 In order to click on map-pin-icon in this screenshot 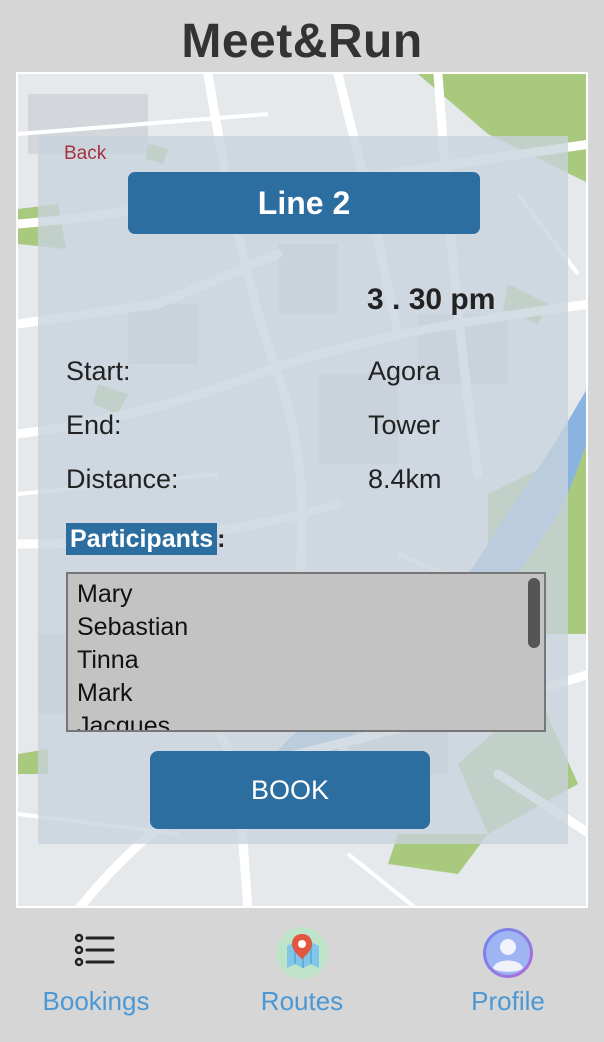, I will do `click(302, 953)`.